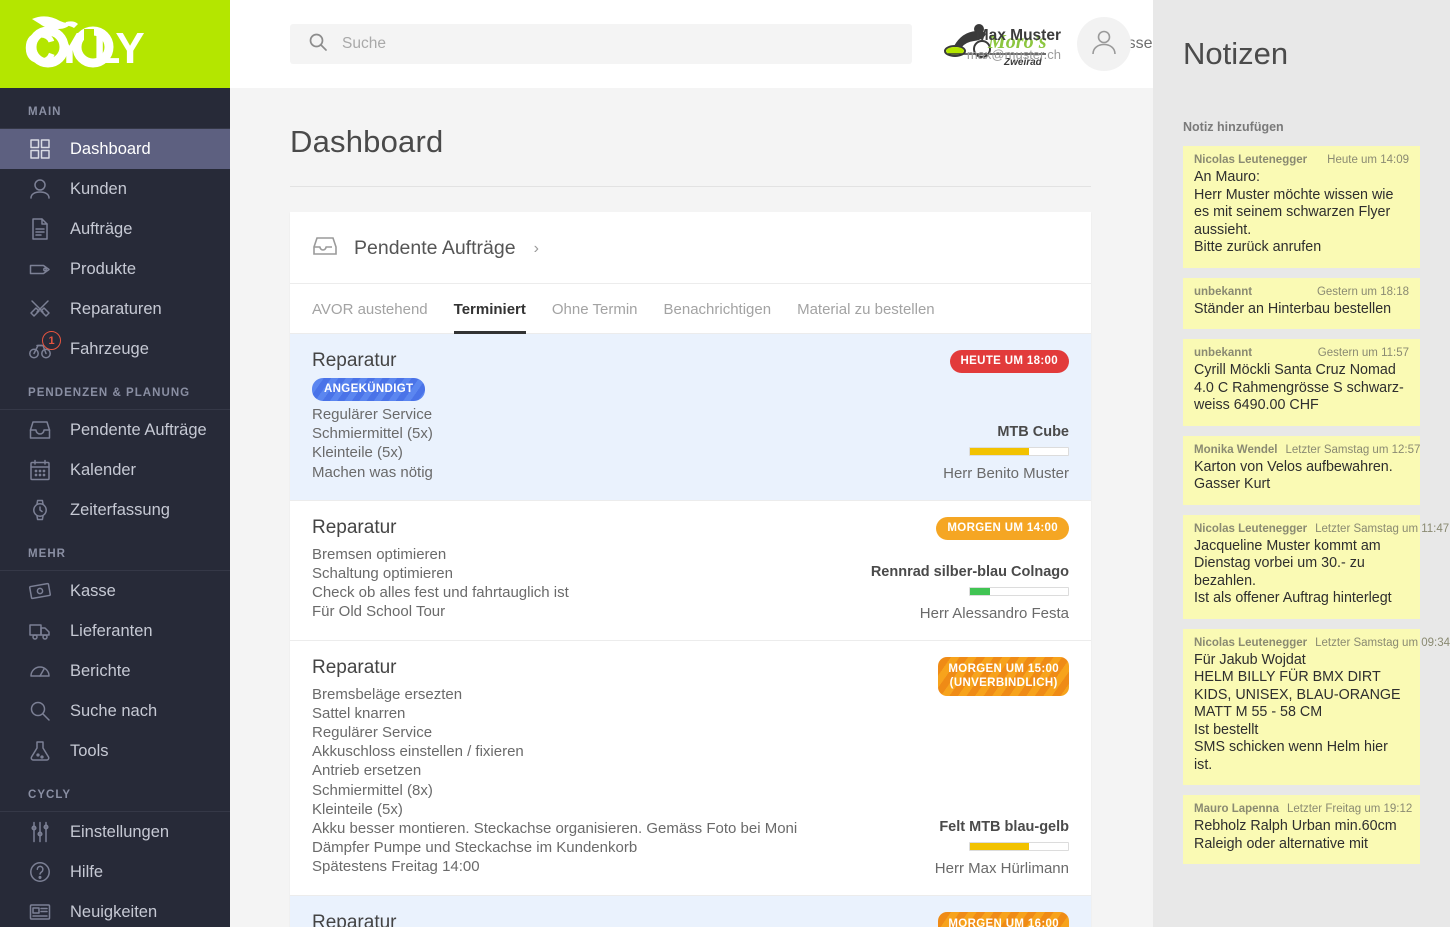 The image size is (1450, 927). What do you see at coordinates (103, 469) in the screenshot?
I see `sidebar-item-label: Kalender` at bounding box center [103, 469].